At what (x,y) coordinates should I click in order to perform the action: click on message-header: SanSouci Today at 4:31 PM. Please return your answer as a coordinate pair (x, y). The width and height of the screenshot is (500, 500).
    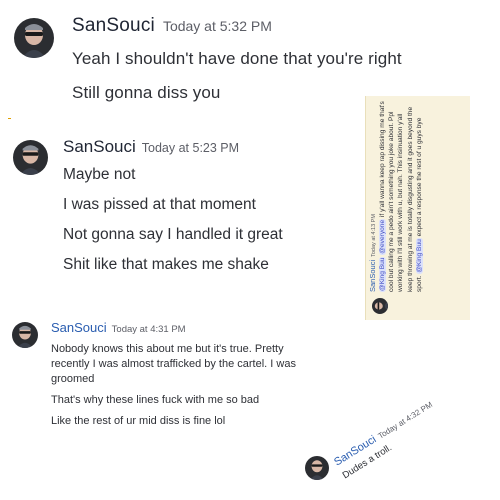
    Looking at the image, I should click on (173, 328).